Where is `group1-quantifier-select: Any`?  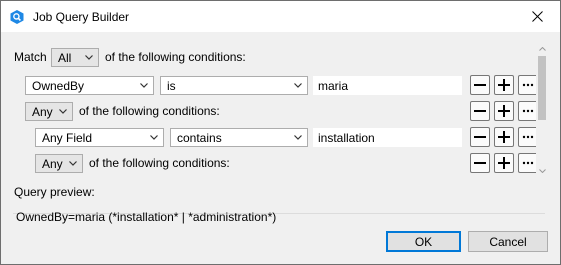 group1-quantifier-select: Any is located at coordinates (49, 111).